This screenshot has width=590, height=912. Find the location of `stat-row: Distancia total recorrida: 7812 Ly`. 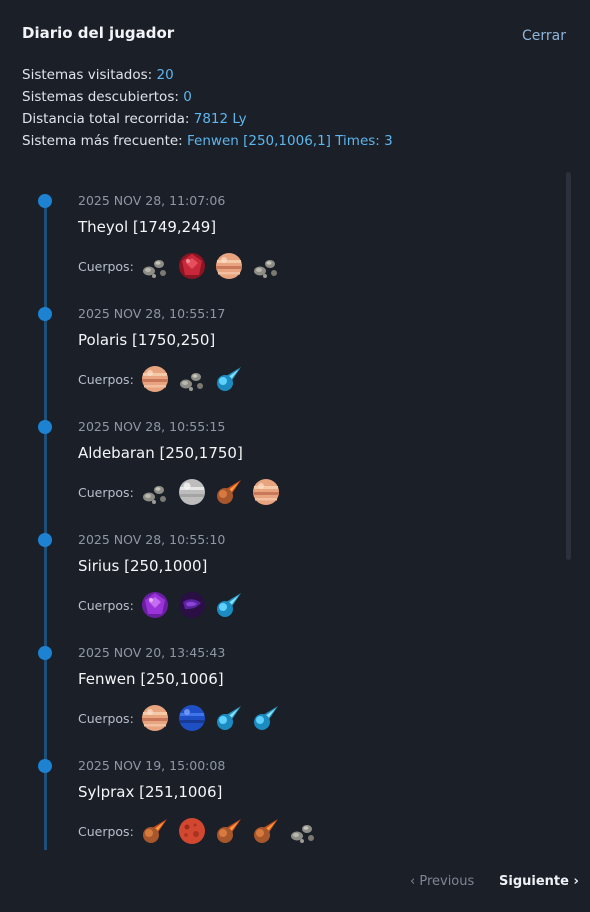

stat-row: Distancia total recorrida: 7812 Ly is located at coordinates (207, 119).